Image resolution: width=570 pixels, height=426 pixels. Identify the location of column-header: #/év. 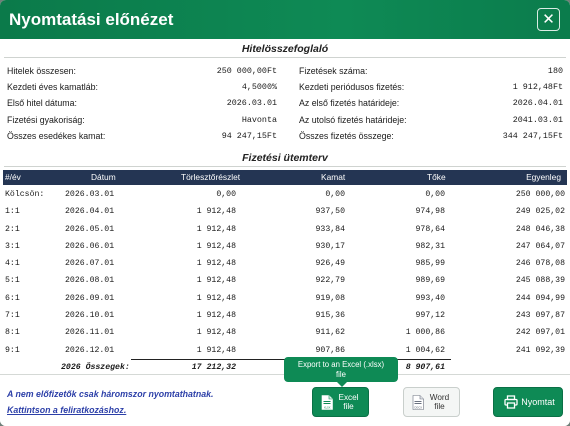
(13, 177).